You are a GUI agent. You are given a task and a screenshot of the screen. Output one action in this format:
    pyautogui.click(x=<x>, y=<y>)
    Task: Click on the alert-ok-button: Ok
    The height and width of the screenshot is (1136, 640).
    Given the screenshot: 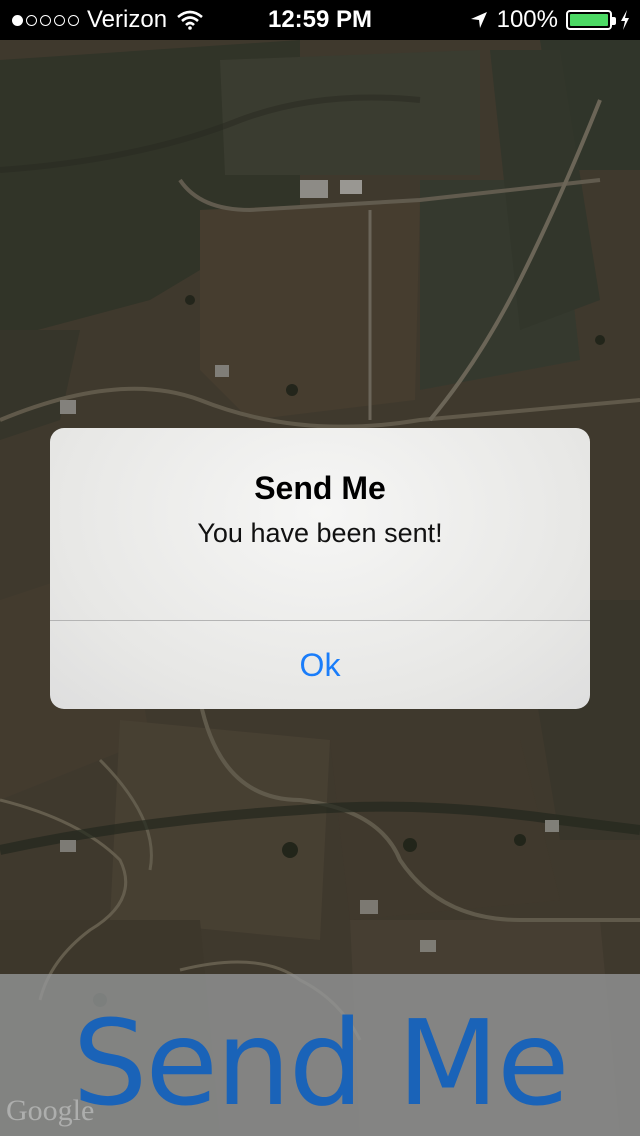 What is the action you would take?
    pyautogui.click(x=320, y=665)
    